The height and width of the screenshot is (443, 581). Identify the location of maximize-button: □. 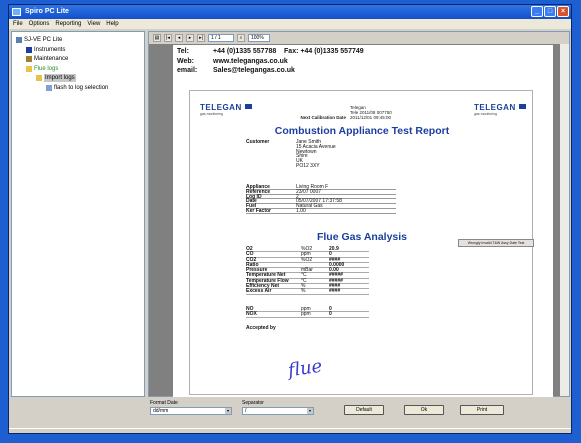
(550, 11).